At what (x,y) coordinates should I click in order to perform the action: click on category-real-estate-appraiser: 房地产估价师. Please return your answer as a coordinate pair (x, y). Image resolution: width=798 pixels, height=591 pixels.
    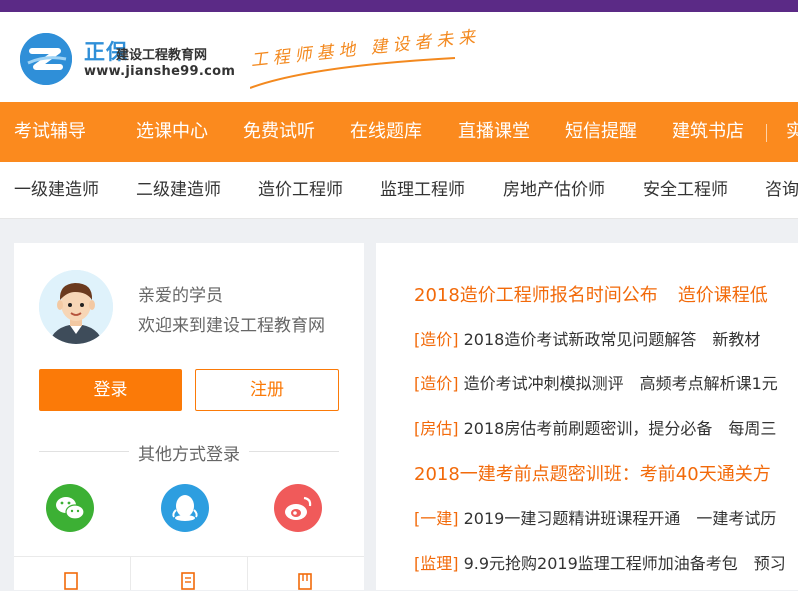
    Looking at the image, I should click on (554, 190).